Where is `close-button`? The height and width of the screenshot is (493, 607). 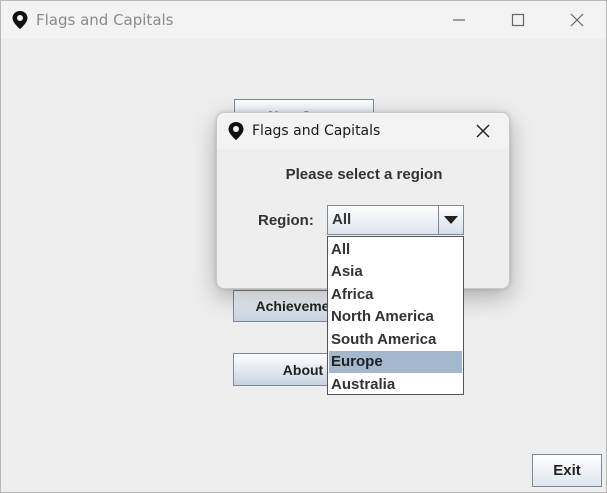 close-button is located at coordinates (578, 20).